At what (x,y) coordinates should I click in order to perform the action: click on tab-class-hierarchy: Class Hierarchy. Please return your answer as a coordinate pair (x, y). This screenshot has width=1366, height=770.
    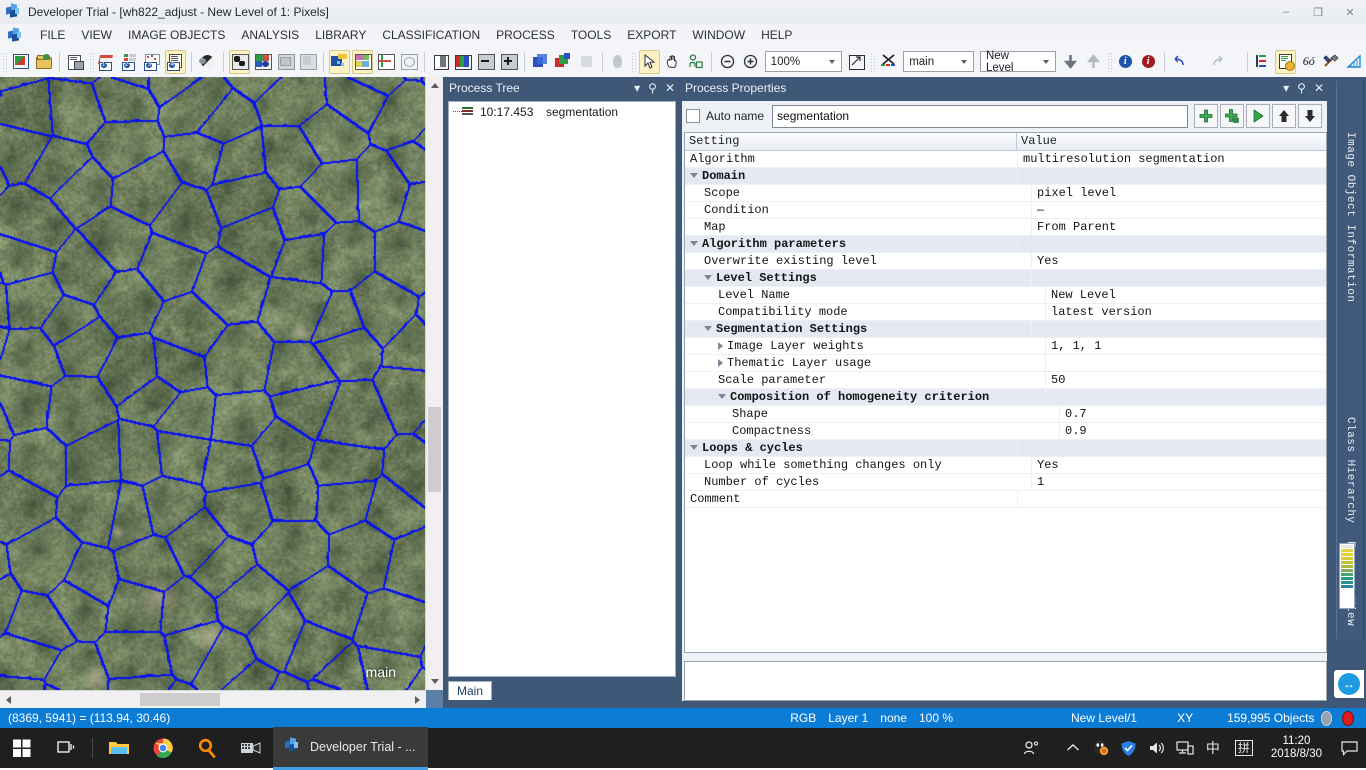
    Looking at the image, I should click on (1350, 470).